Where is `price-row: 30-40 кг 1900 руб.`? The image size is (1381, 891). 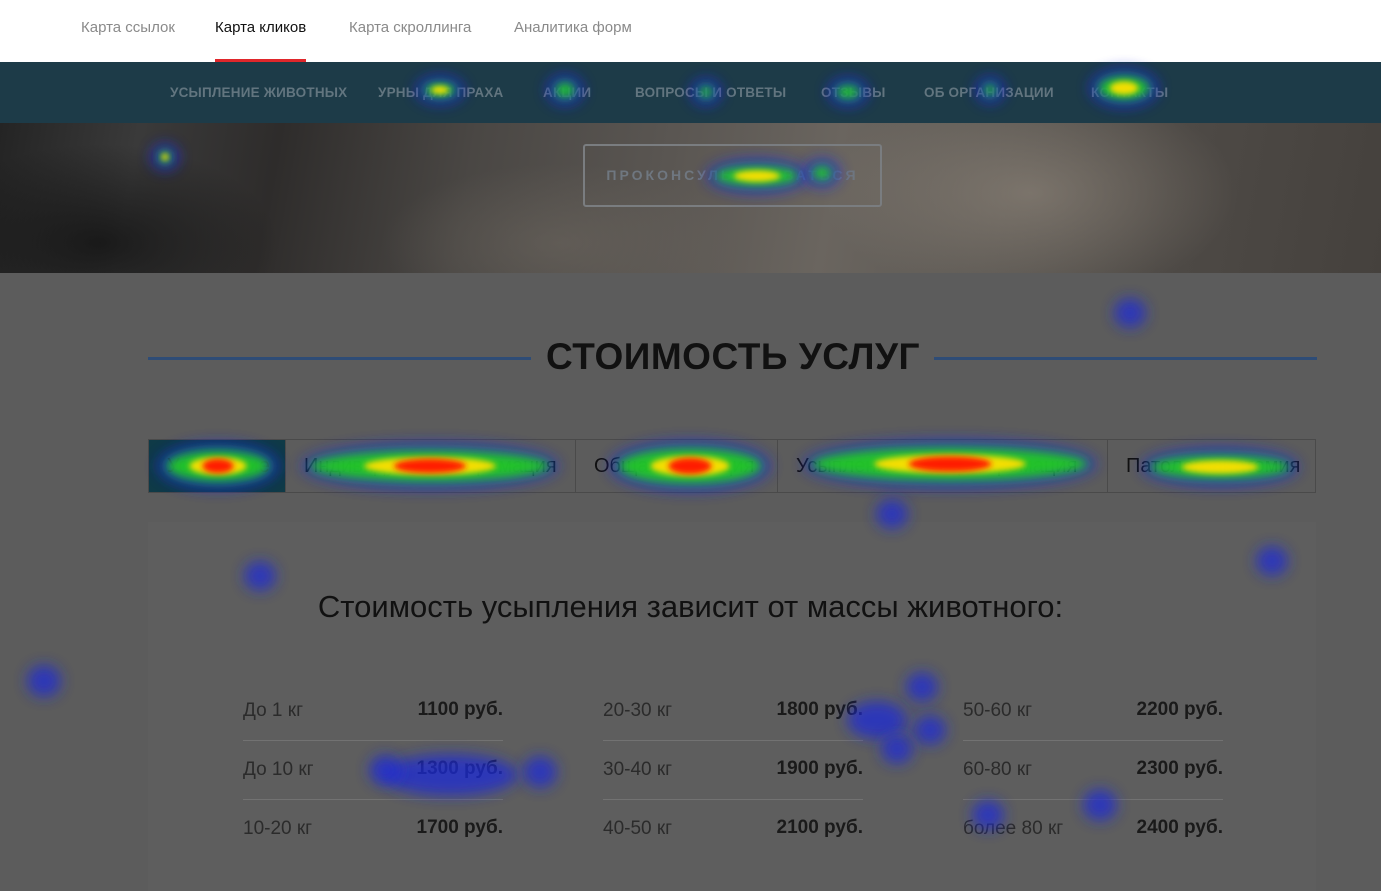
price-row: 30-40 кг 1900 руб. is located at coordinates (733, 770).